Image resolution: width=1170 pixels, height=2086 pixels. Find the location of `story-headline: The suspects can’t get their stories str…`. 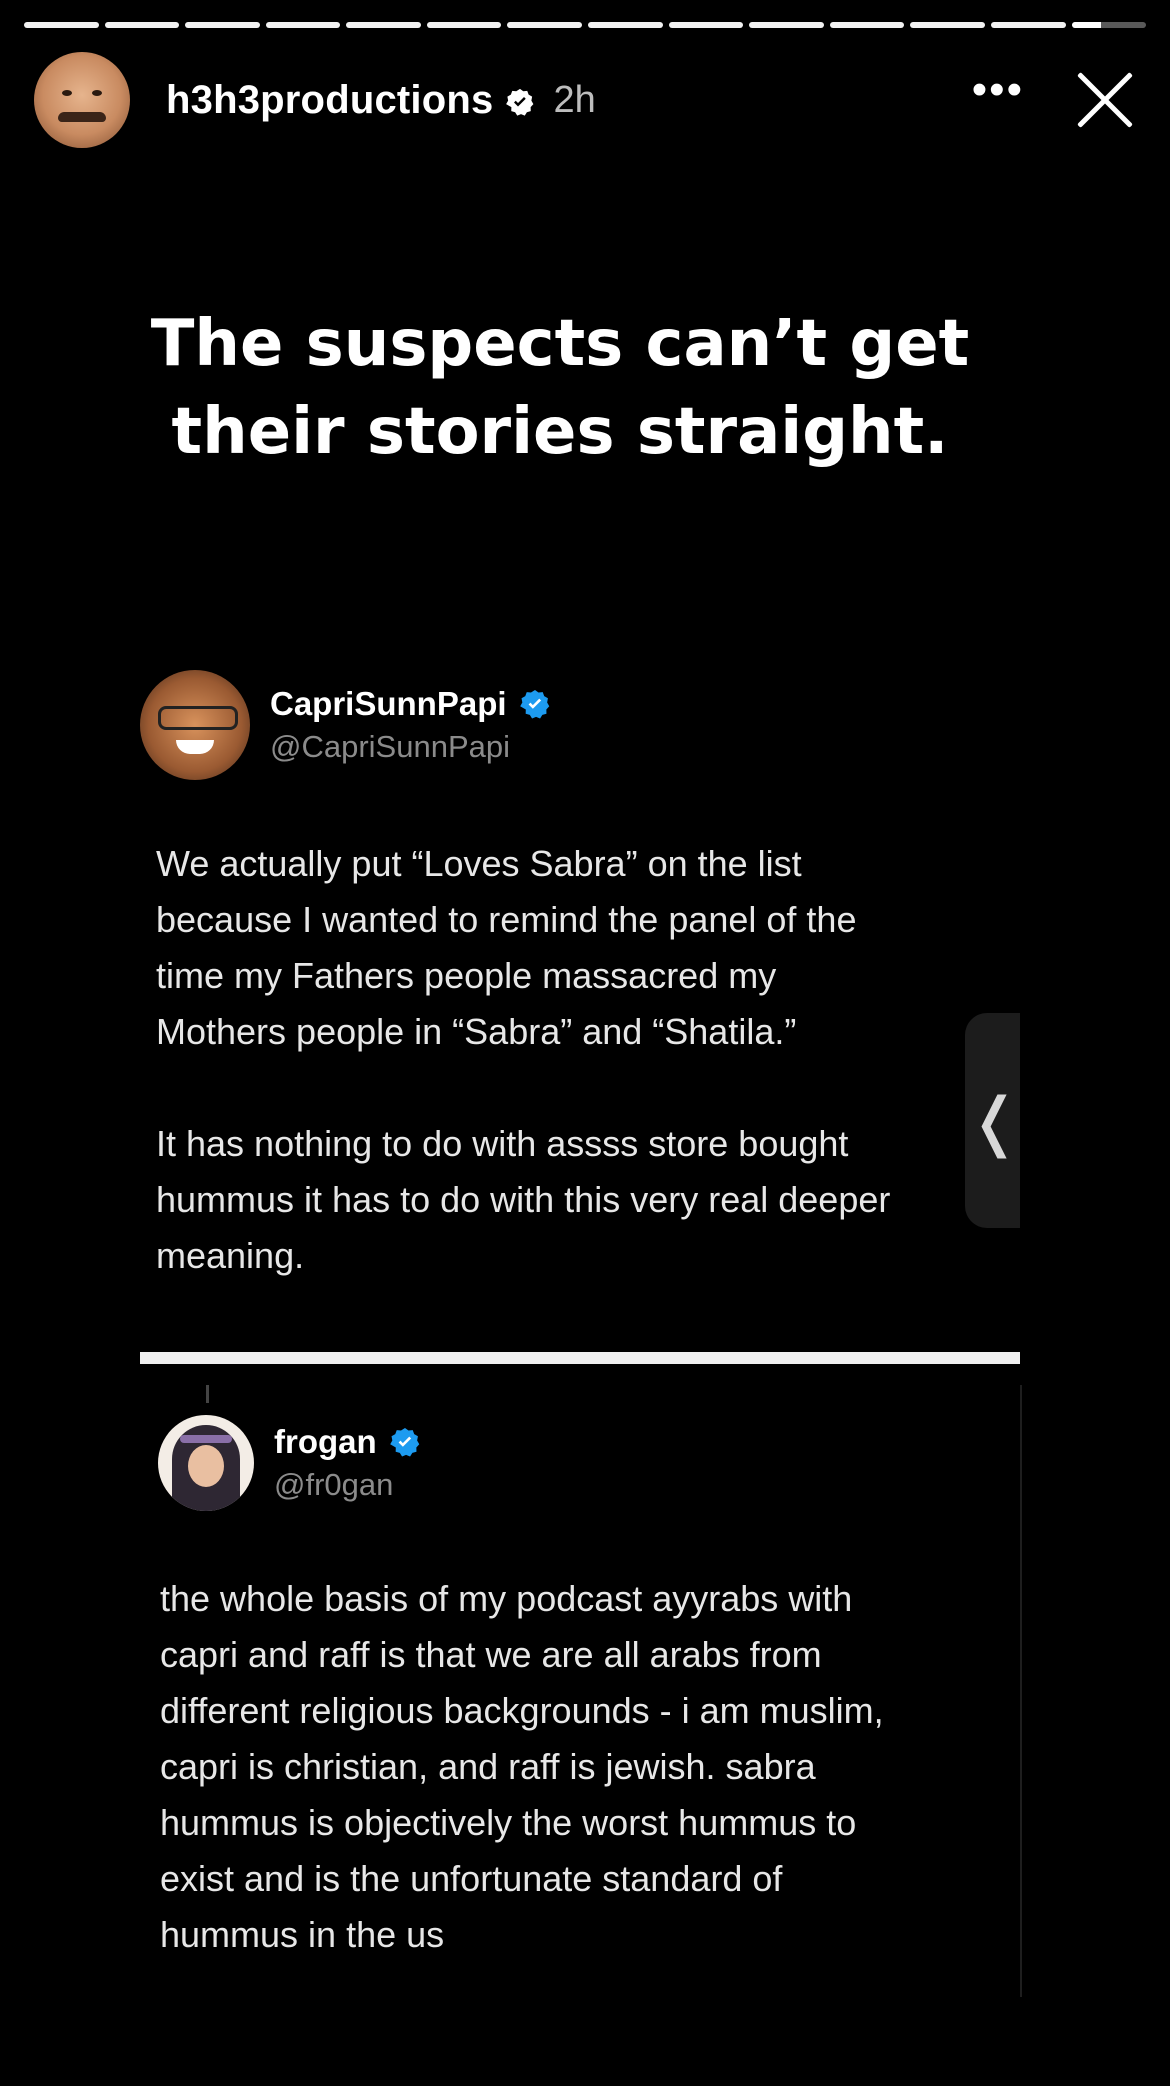

story-headline: The suspects can’t get their stories str… is located at coordinates (560, 388).